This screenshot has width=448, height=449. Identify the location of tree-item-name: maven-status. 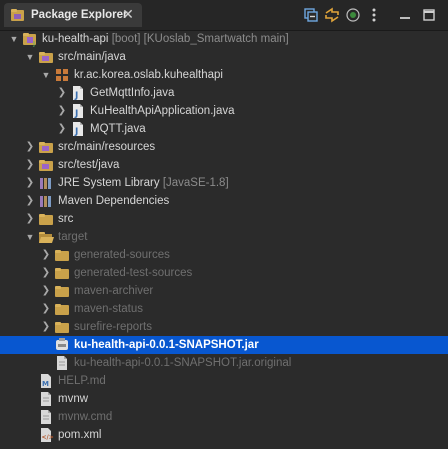
(109, 309).